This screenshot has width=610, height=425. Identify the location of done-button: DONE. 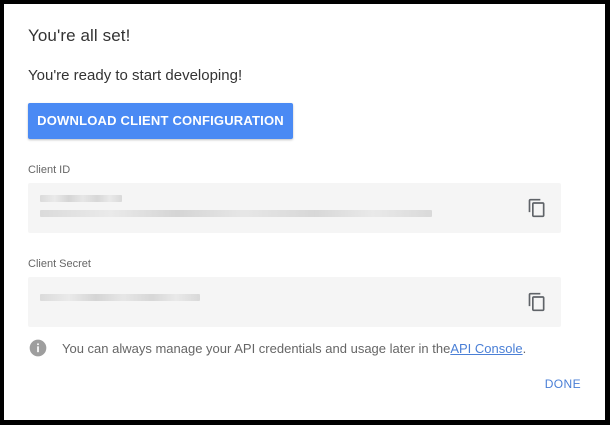
(563, 384).